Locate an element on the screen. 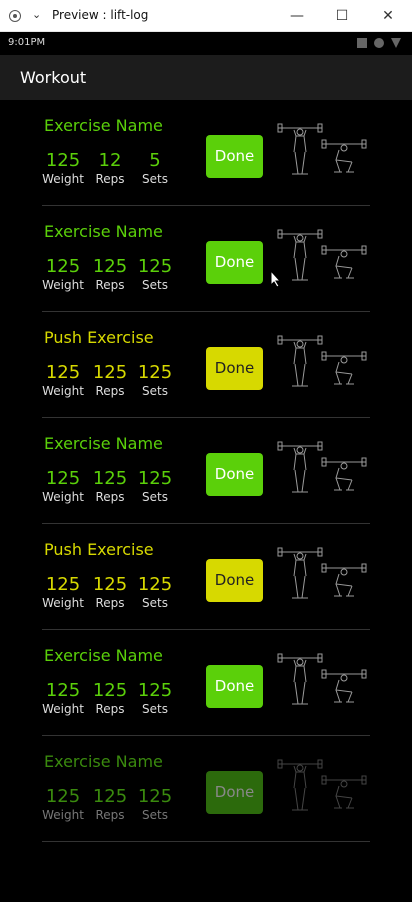 This screenshot has width=412, height=902. app-bar: Workout is located at coordinates (206, 77).